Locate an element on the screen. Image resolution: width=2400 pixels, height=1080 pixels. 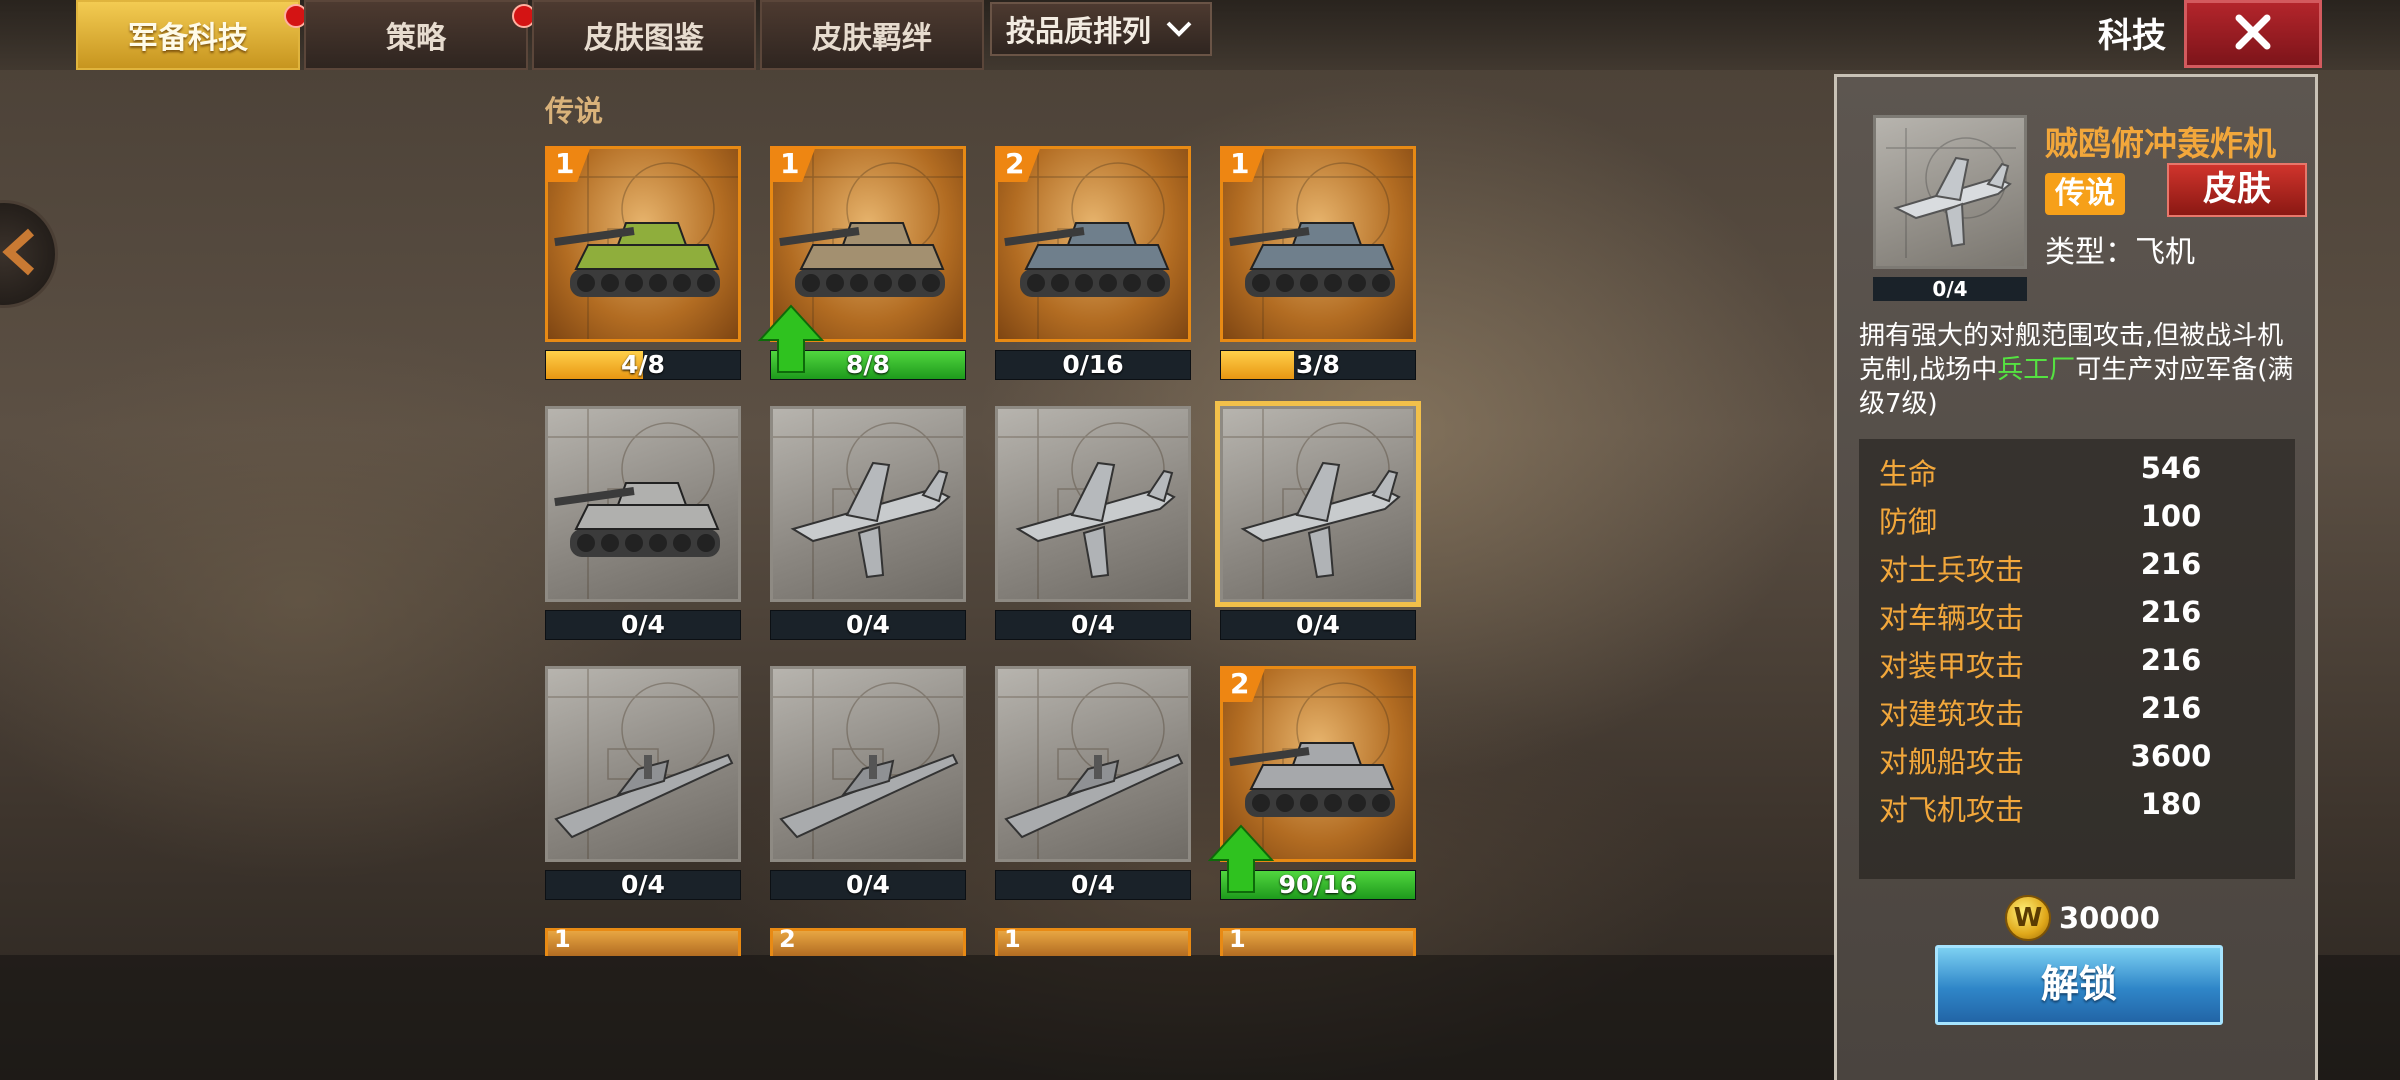
tab-military-tech: 军备科技 is located at coordinates (192, 35).